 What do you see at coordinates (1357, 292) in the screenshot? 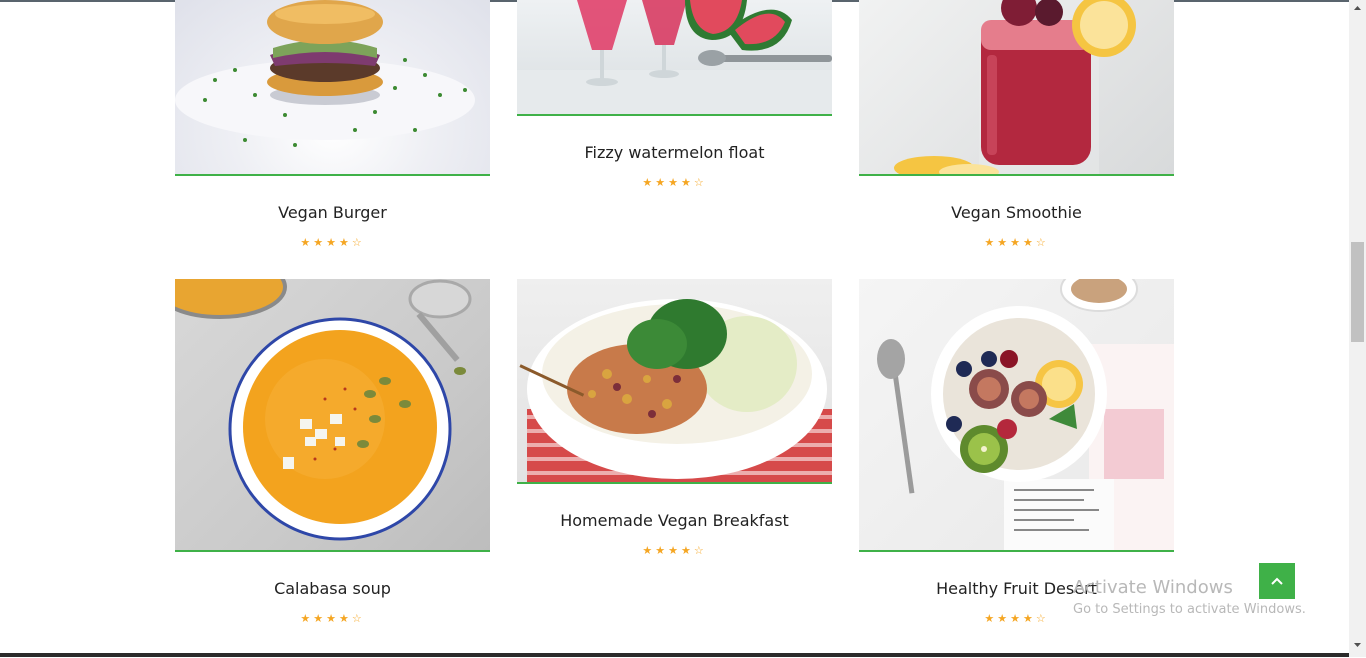
I see `scrollbar-thumb` at bounding box center [1357, 292].